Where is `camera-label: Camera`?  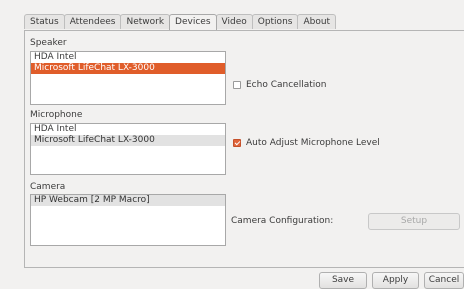 camera-label: Camera is located at coordinates (48, 187).